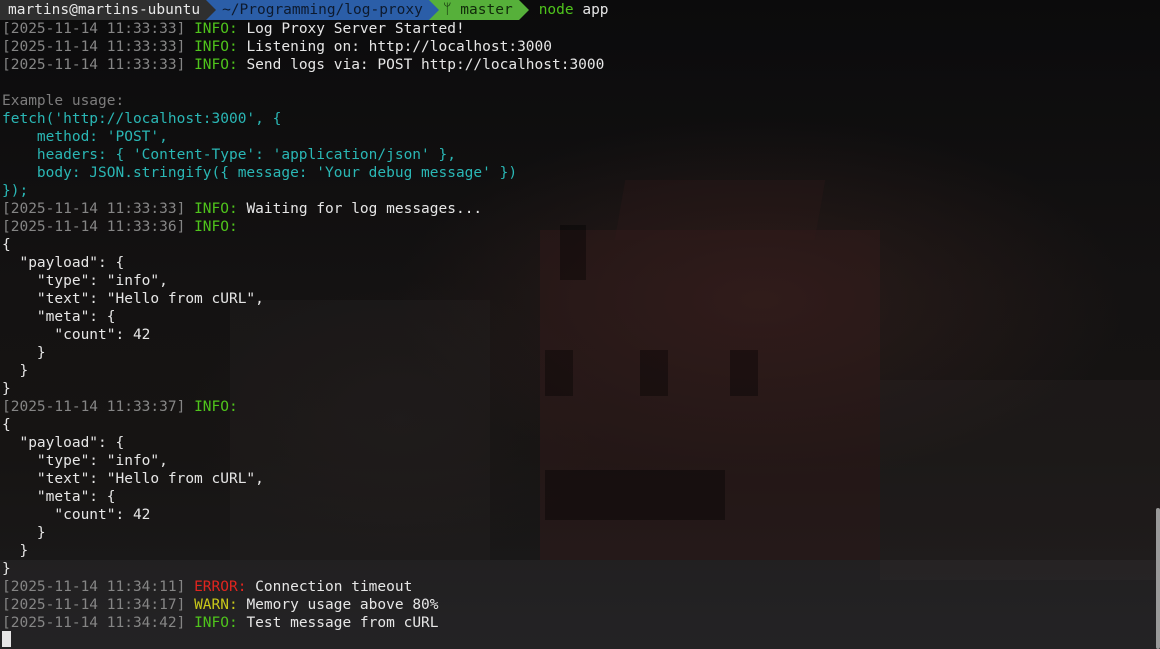  I want to click on log-message: Log Proxy Server Started!, so click(351, 29).